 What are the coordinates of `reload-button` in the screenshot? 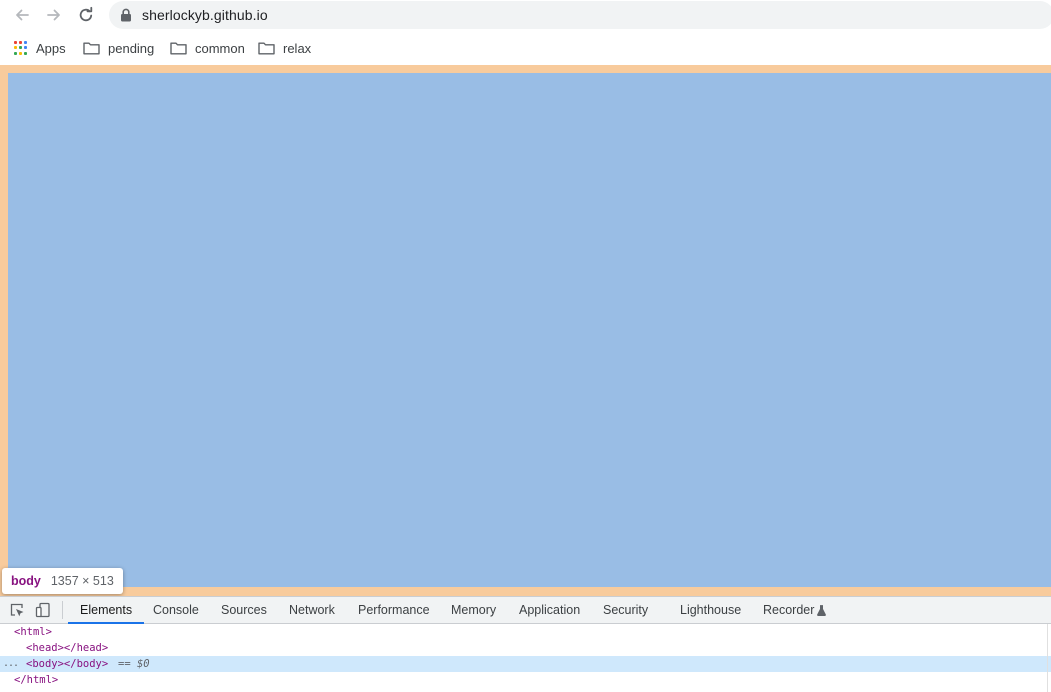 It's located at (86, 15).